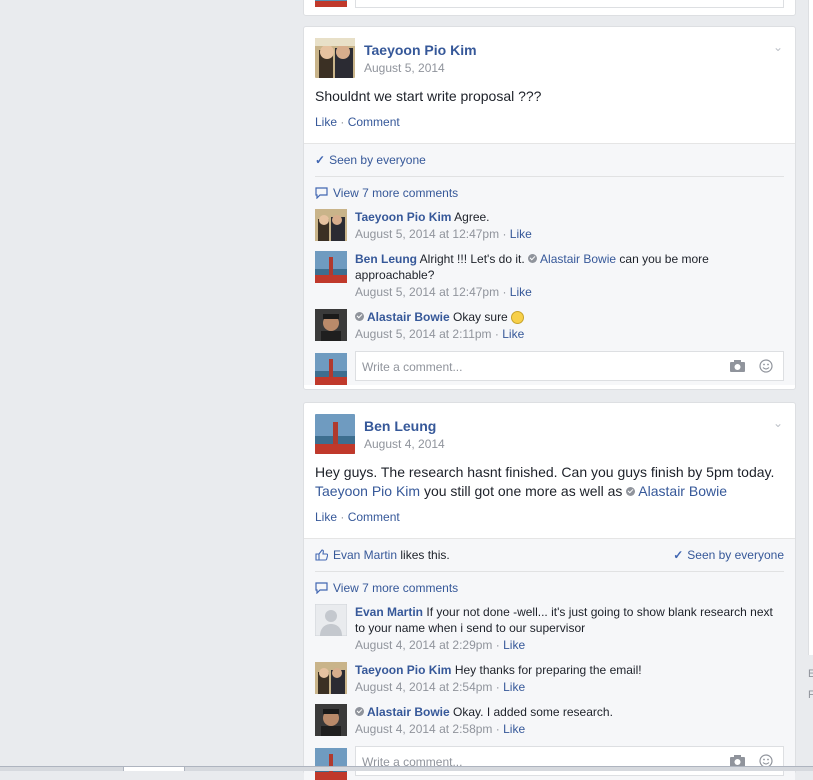 Image resolution: width=813 pixels, height=780 pixels. Describe the element at coordinates (321, 555) in the screenshot. I see `thumbs-up-icon` at that location.